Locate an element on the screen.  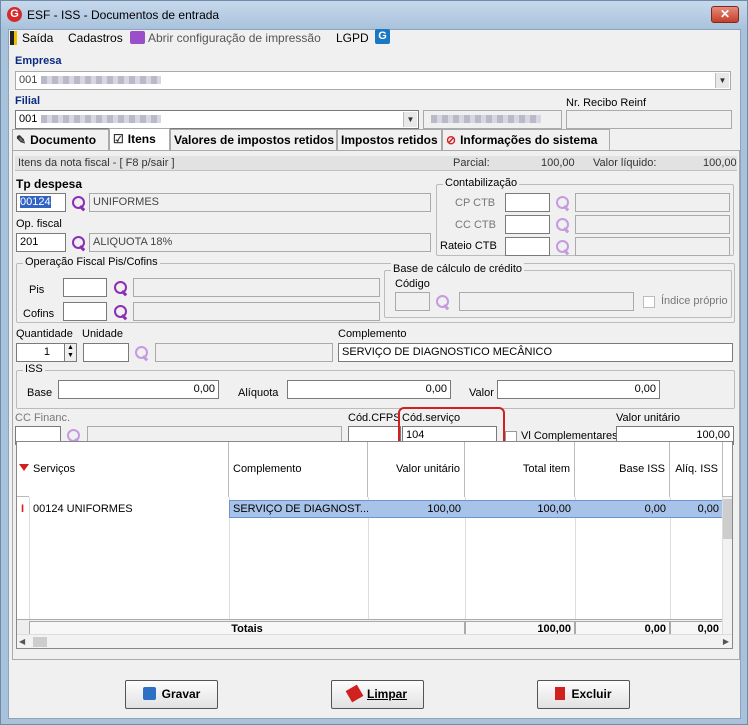
clear-button: Limpar is located at coordinates (377, 694).